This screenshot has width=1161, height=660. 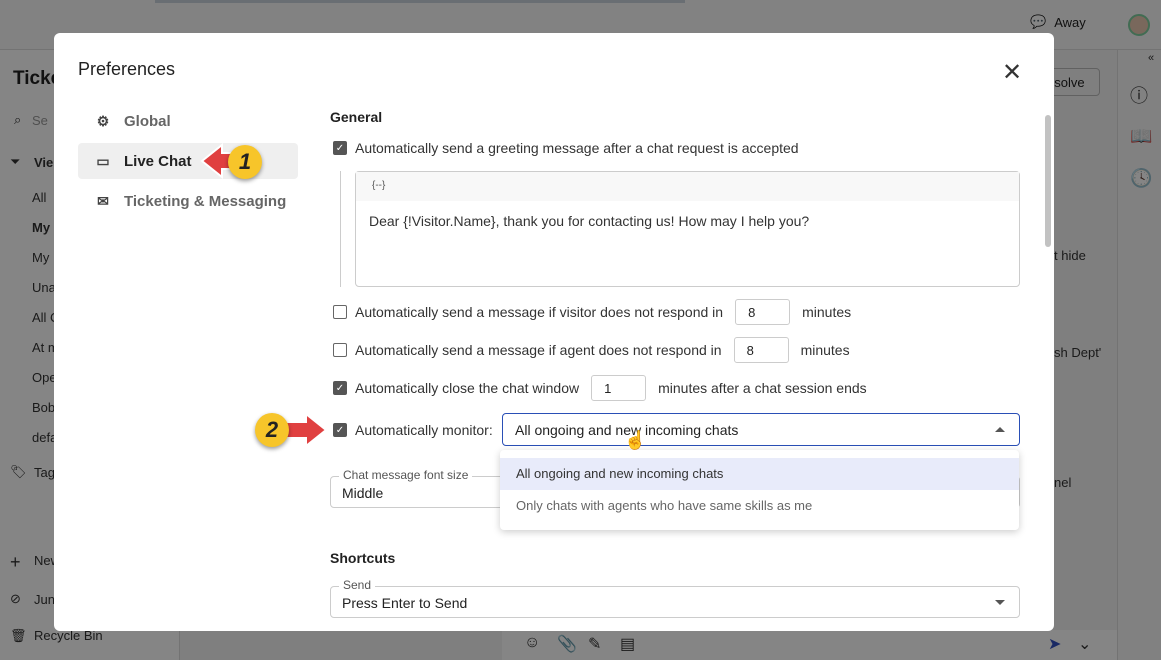 What do you see at coordinates (245, 162) in the screenshot?
I see `annotation-badge: 1` at bounding box center [245, 162].